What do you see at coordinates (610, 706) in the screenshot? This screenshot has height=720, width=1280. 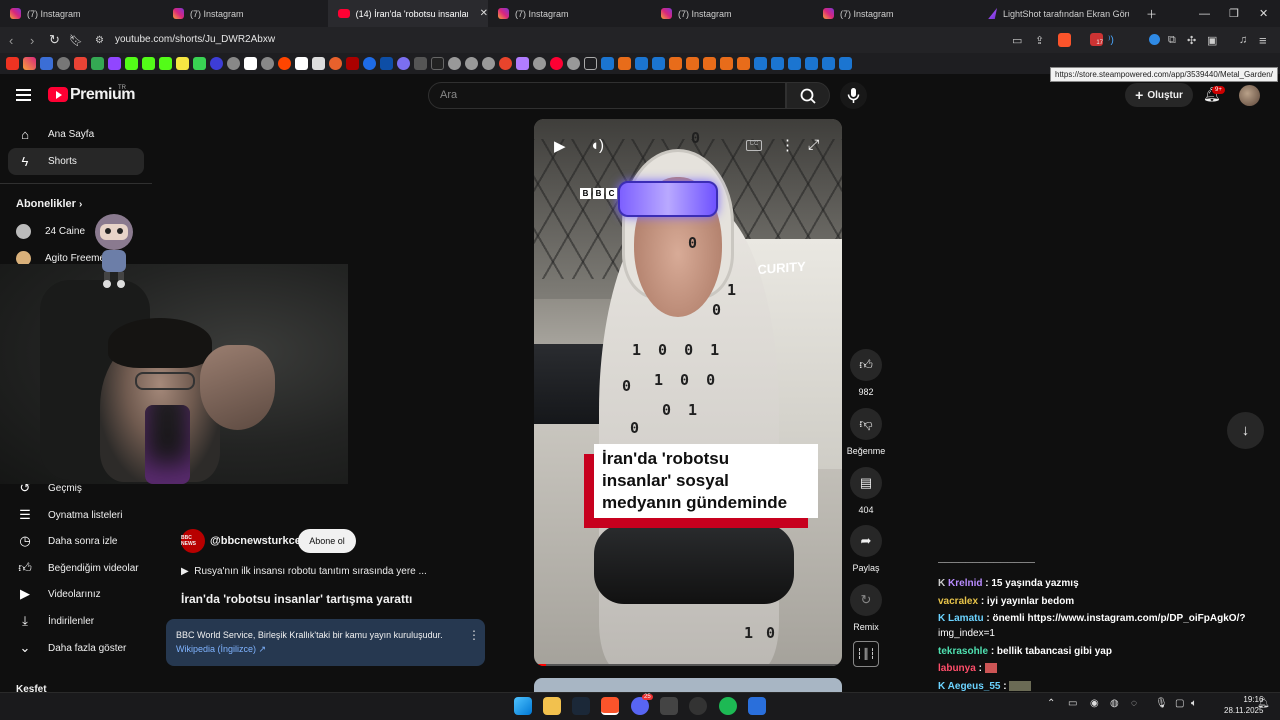 I see `brave-browser-icon` at bounding box center [610, 706].